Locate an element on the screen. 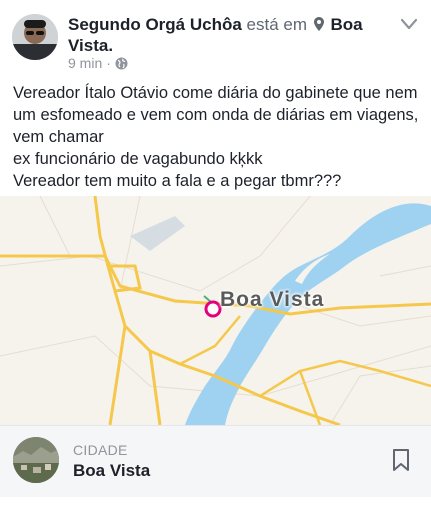 The image size is (431, 521). post-timestamp: 9 min is located at coordinates (85, 63).